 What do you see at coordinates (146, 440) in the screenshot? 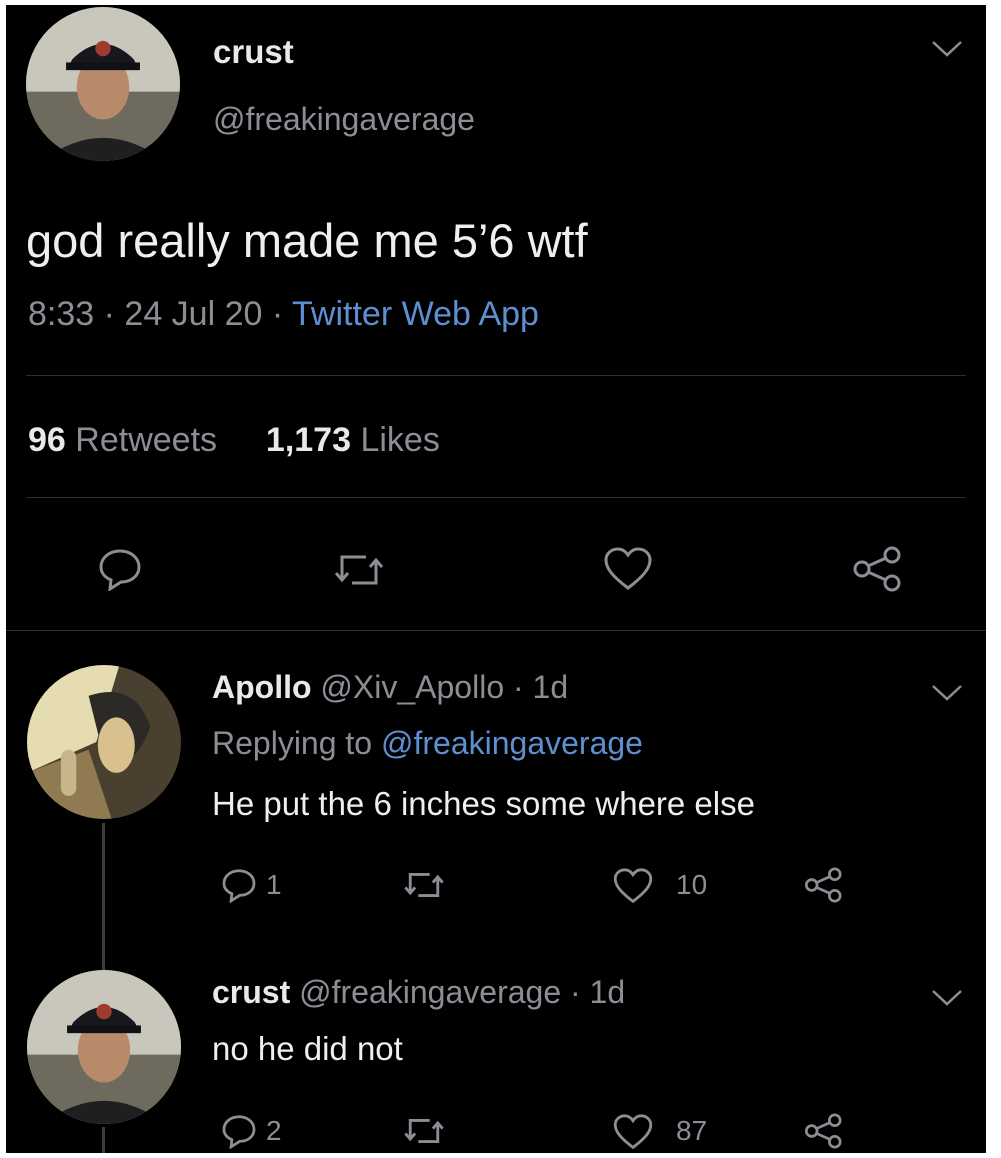
I see `retweets-label: Retweets` at bounding box center [146, 440].